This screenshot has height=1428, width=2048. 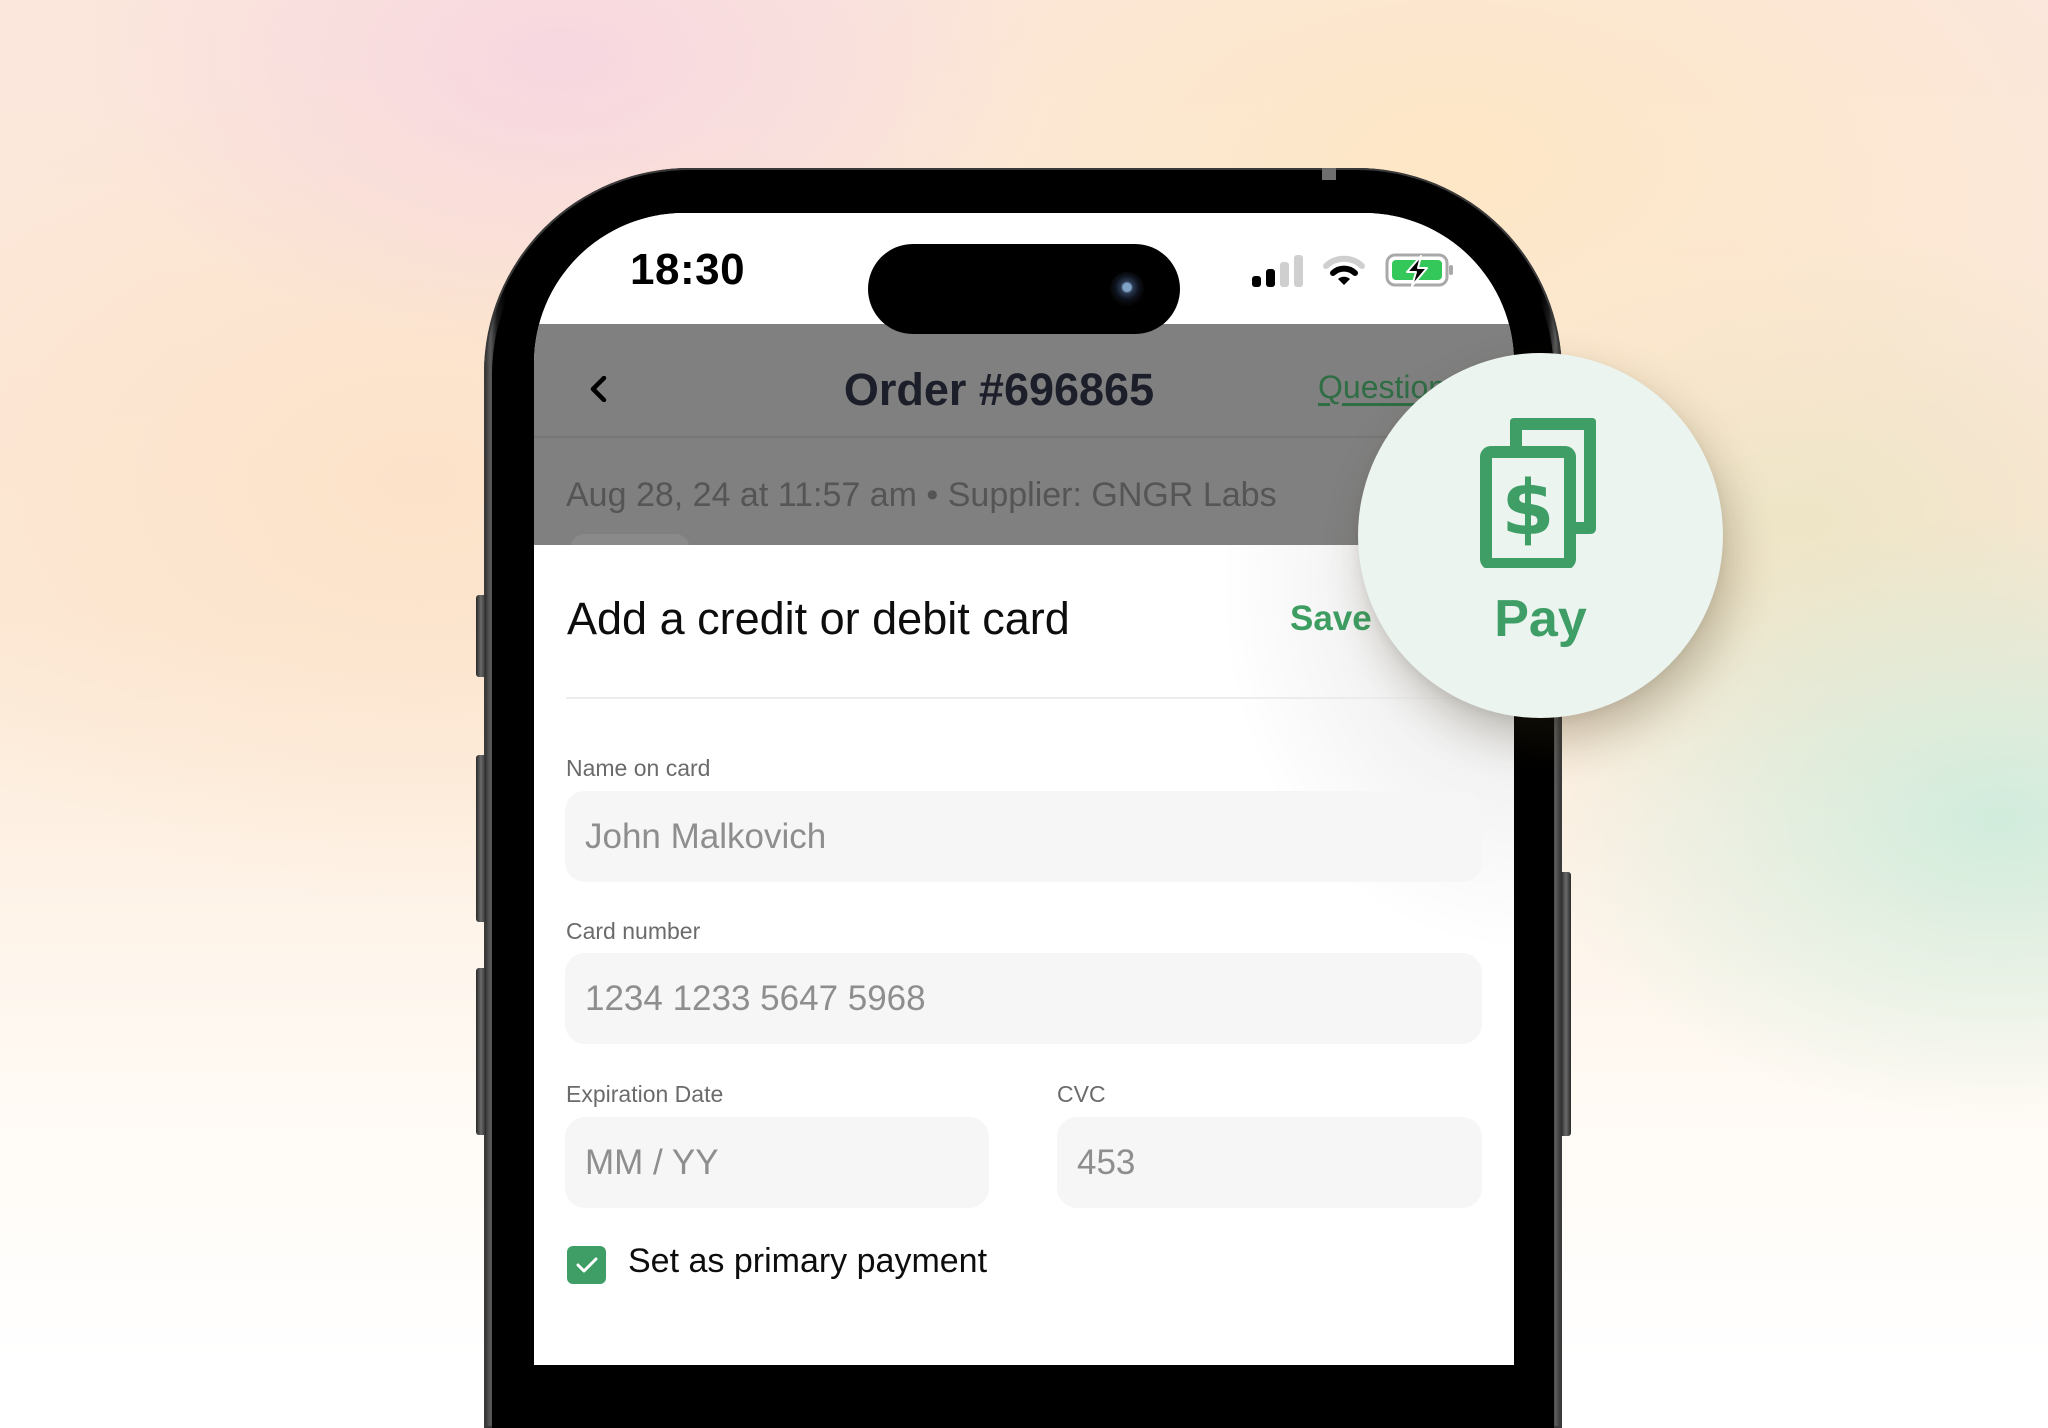 I want to click on name-on-card-label: Name on card, so click(x=638, y=768).